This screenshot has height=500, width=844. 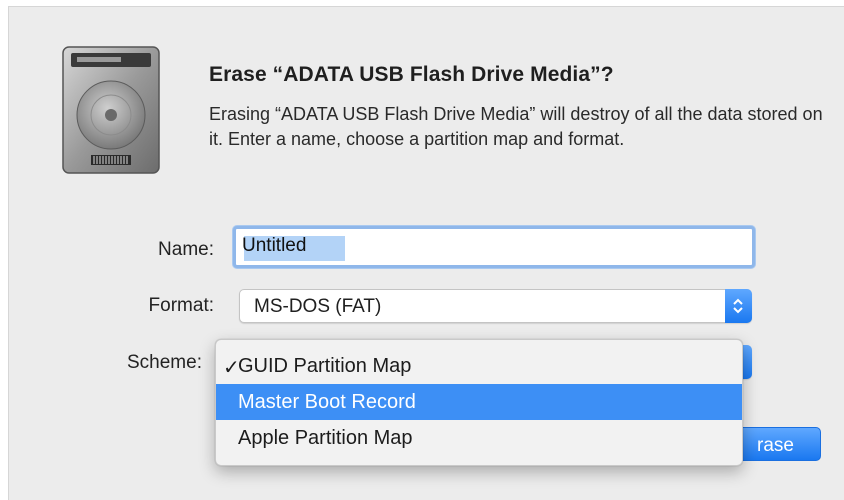 I want to click on name-label: Name:, so click(x=186, y=249).